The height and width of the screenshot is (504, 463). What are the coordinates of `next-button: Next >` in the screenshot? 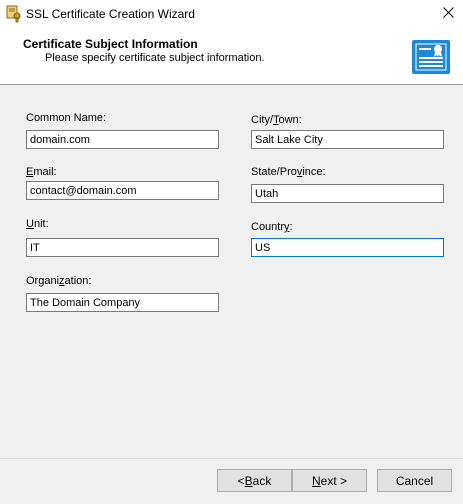 It's located at (329, 480).